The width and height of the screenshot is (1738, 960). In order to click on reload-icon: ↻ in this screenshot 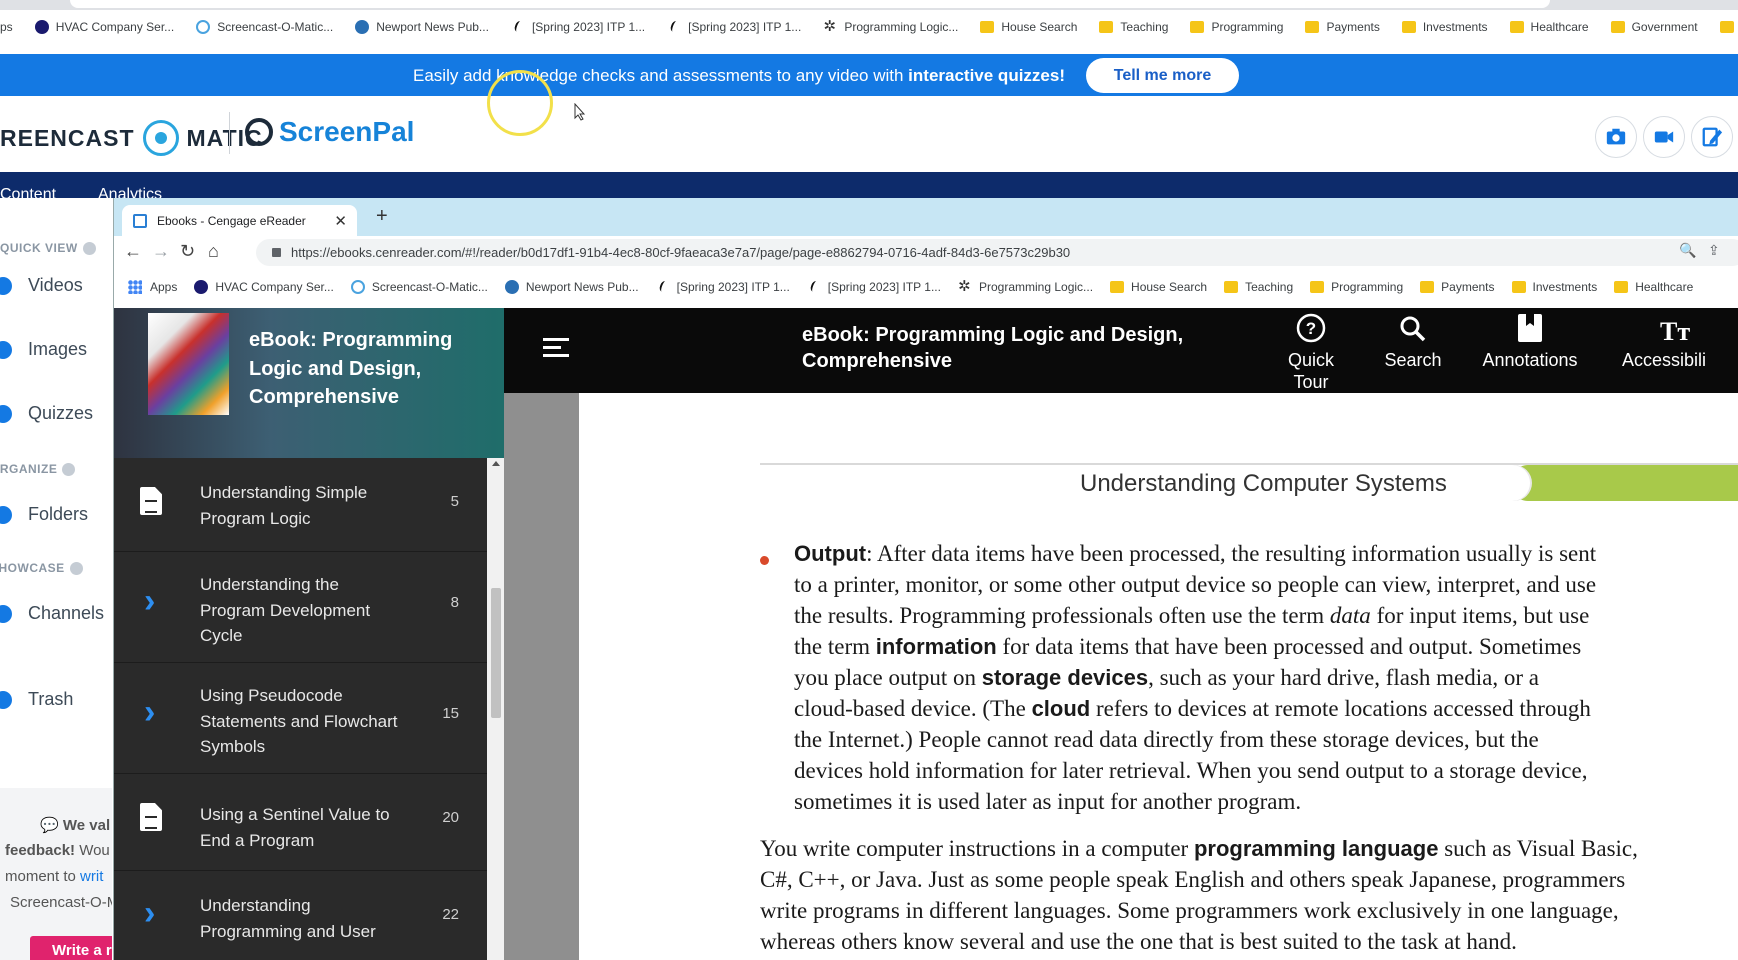, I will do `click(187, 251)`.